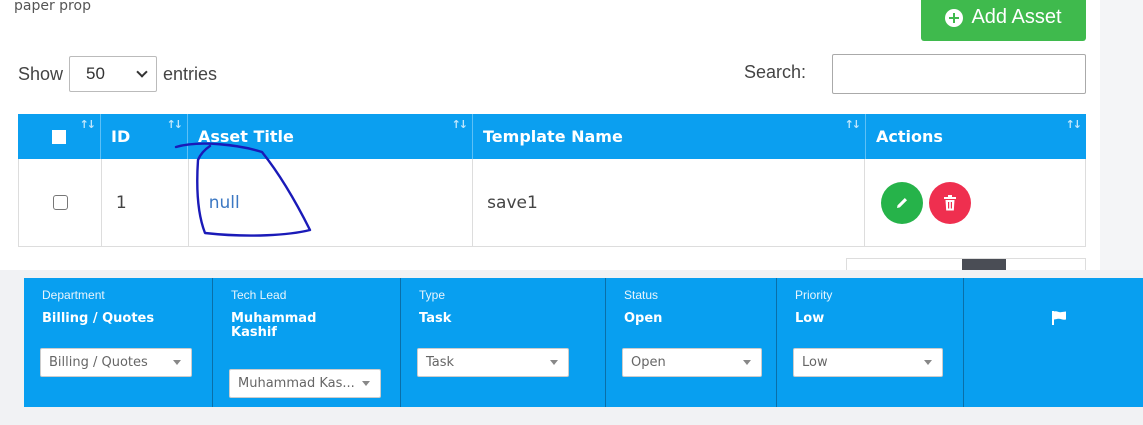 The height and width of the screenshot is (425, 1143). I want to click on field-label: Priority, so click(814, 295).